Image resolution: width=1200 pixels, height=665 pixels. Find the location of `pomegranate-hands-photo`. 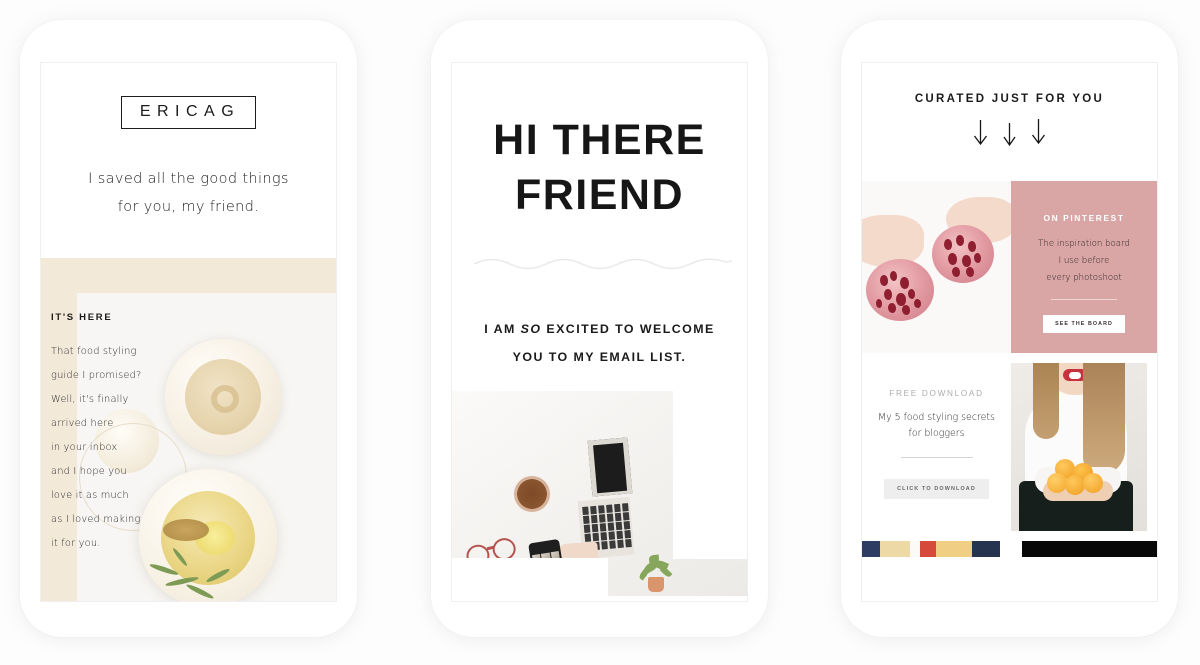

pomegranate-hands-photo is located at coordinates (936, 267).